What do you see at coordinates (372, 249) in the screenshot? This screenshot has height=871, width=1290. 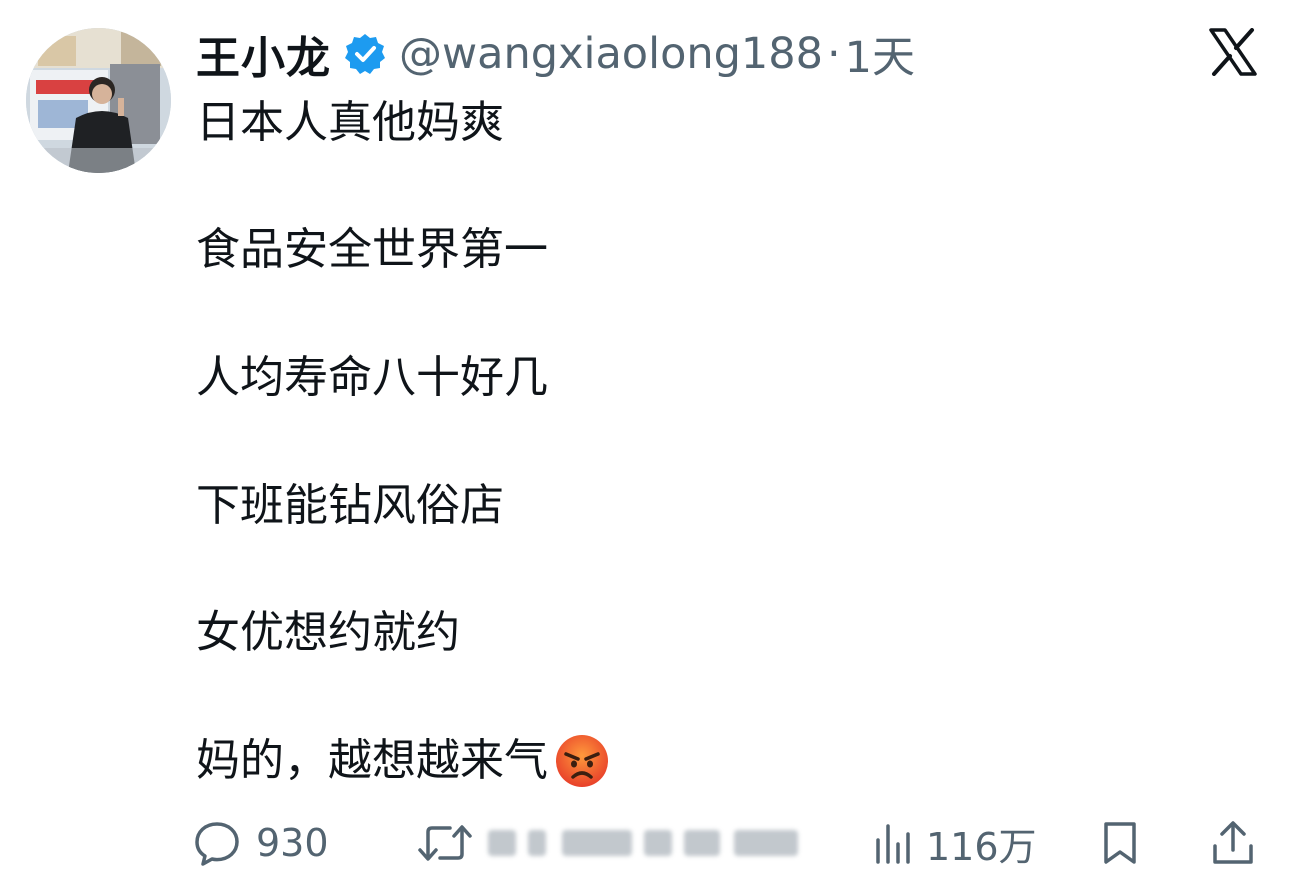 I see `tweet-text-line: 食品安全世界第一` at bounding box center [372, 249].